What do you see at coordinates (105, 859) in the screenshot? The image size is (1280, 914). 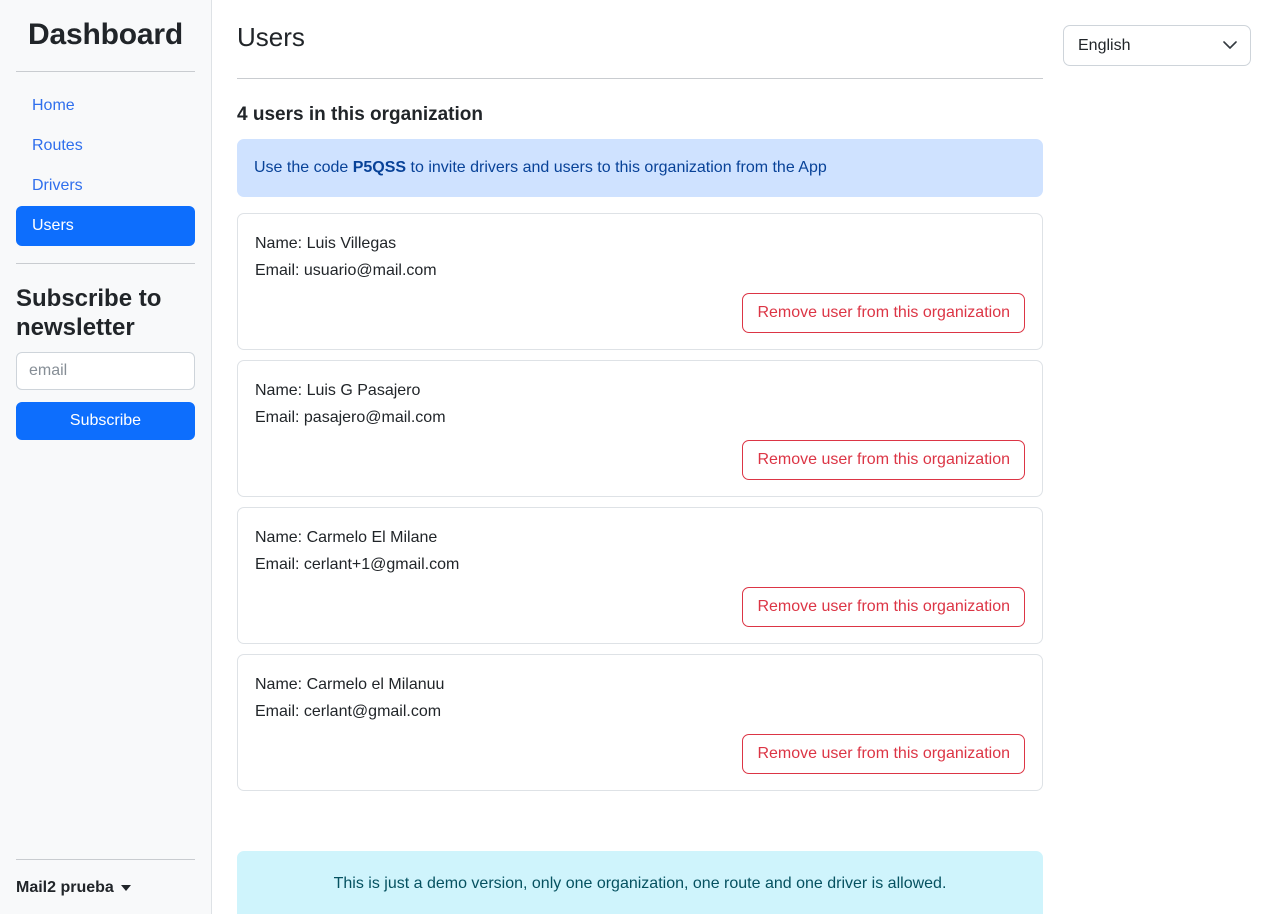 I see `sidebar-divider-footer` at bounding box center [105, 859].